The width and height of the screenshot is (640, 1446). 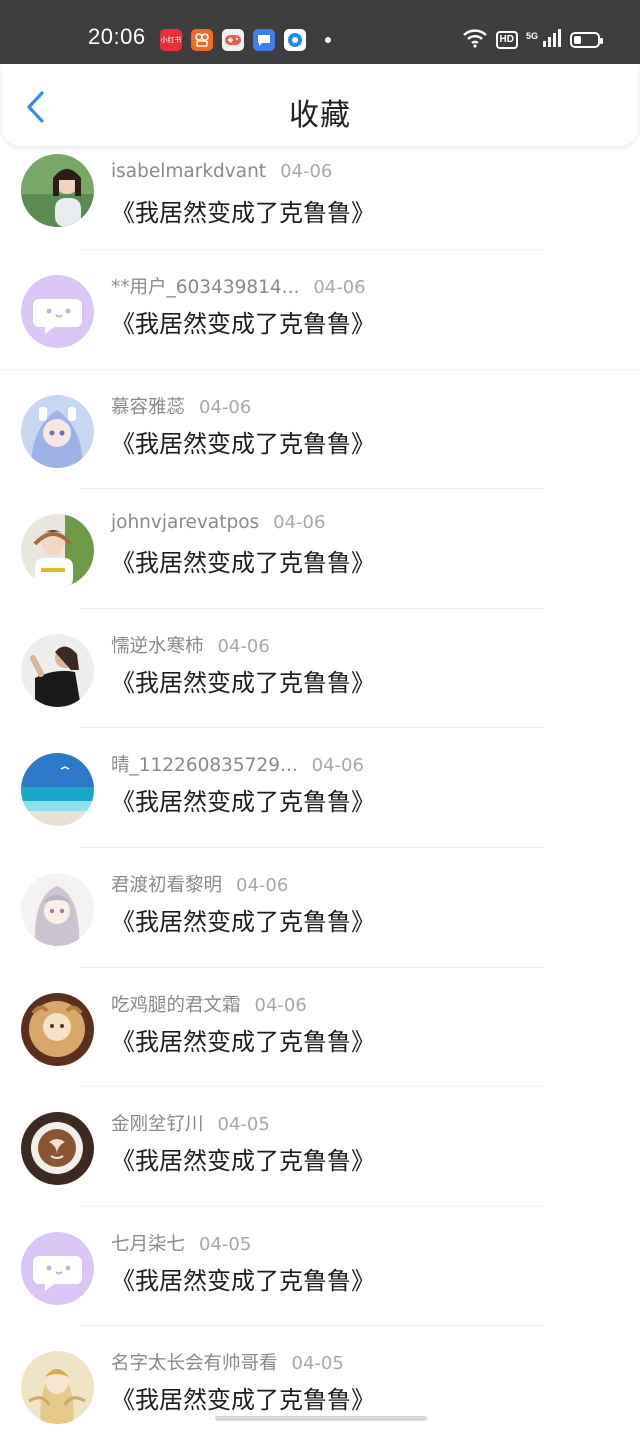 I want to click on username: 君渡初看黎明, so click(x=166, y=885).